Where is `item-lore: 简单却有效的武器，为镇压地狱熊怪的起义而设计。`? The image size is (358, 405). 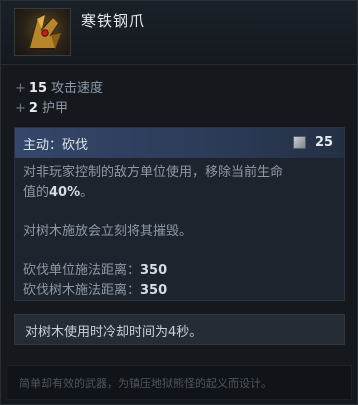
item-lore: 简单却有效的武器，为镇压地狱熊怪的起义而设计。 is located at coordinates (179, 382).